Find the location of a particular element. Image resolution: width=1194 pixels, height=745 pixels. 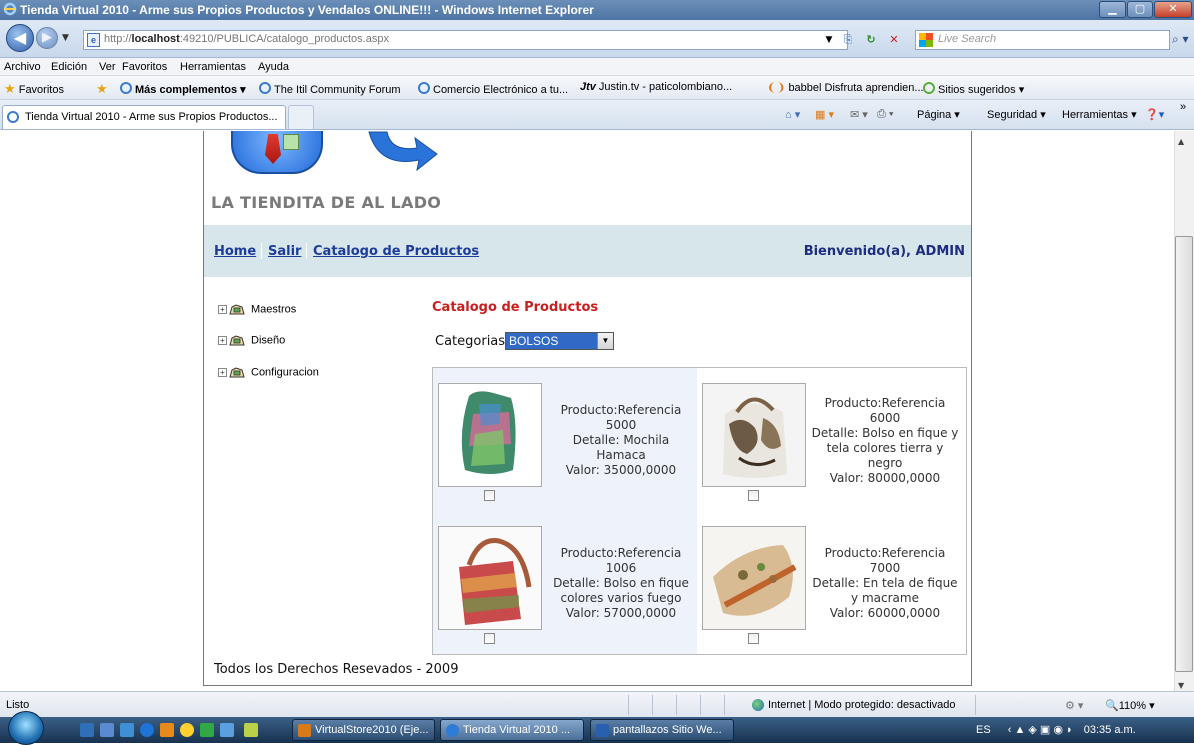

menu-ayuda: Ayuda is located at coordinates (273, 67).